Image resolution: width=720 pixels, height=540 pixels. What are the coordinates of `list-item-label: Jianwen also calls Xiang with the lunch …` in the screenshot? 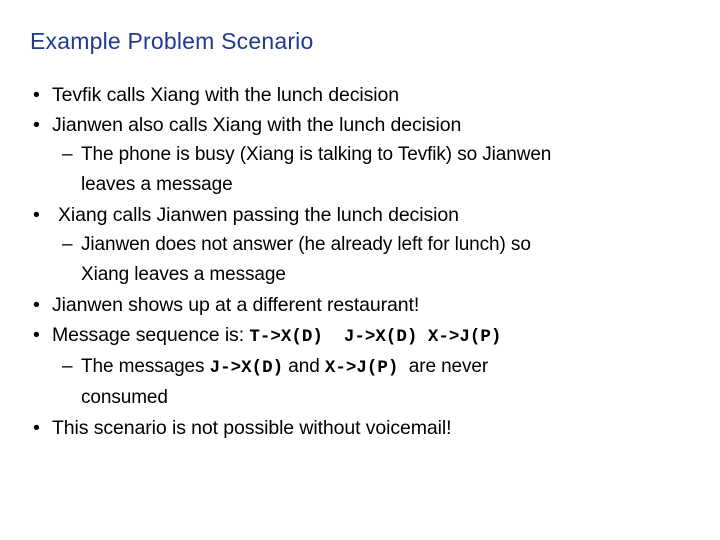 It's located at (257, 125).